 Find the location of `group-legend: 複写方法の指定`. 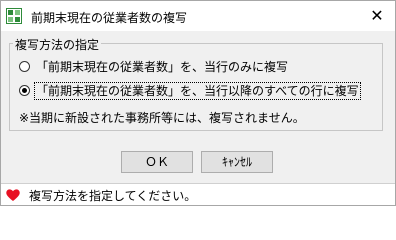

group-legend: 複写方法の指定 is located at coordinates (57, 44).